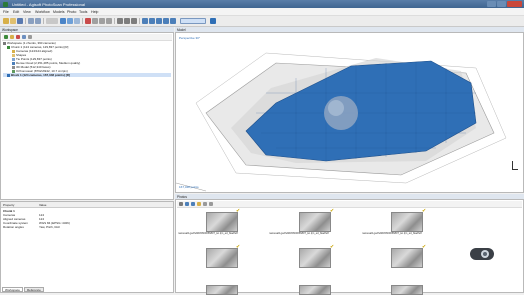 The height and width of the screenshot is (295, 524). I want to click on save-icon, so click(20, 21).